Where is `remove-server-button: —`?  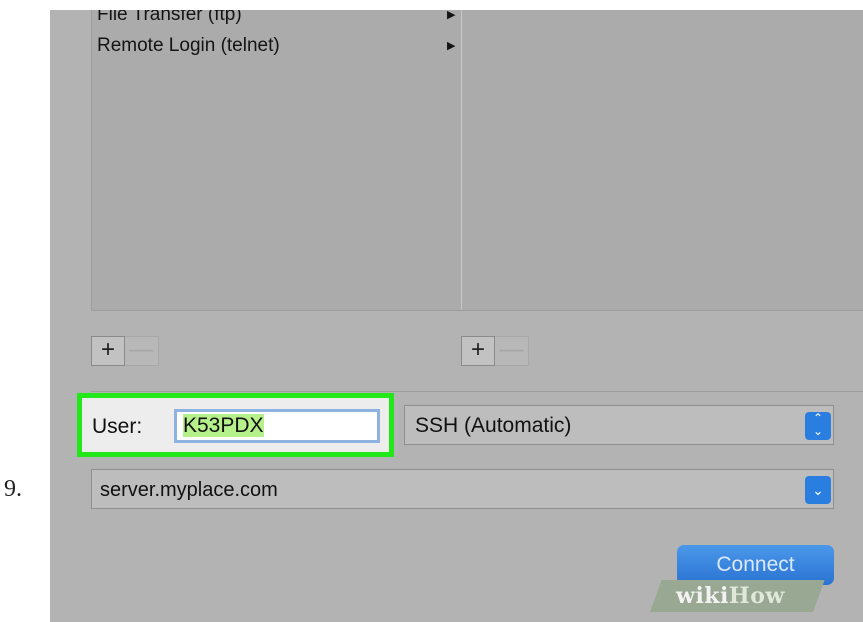
remove-server-button: — is located at coordinates (512, 351).